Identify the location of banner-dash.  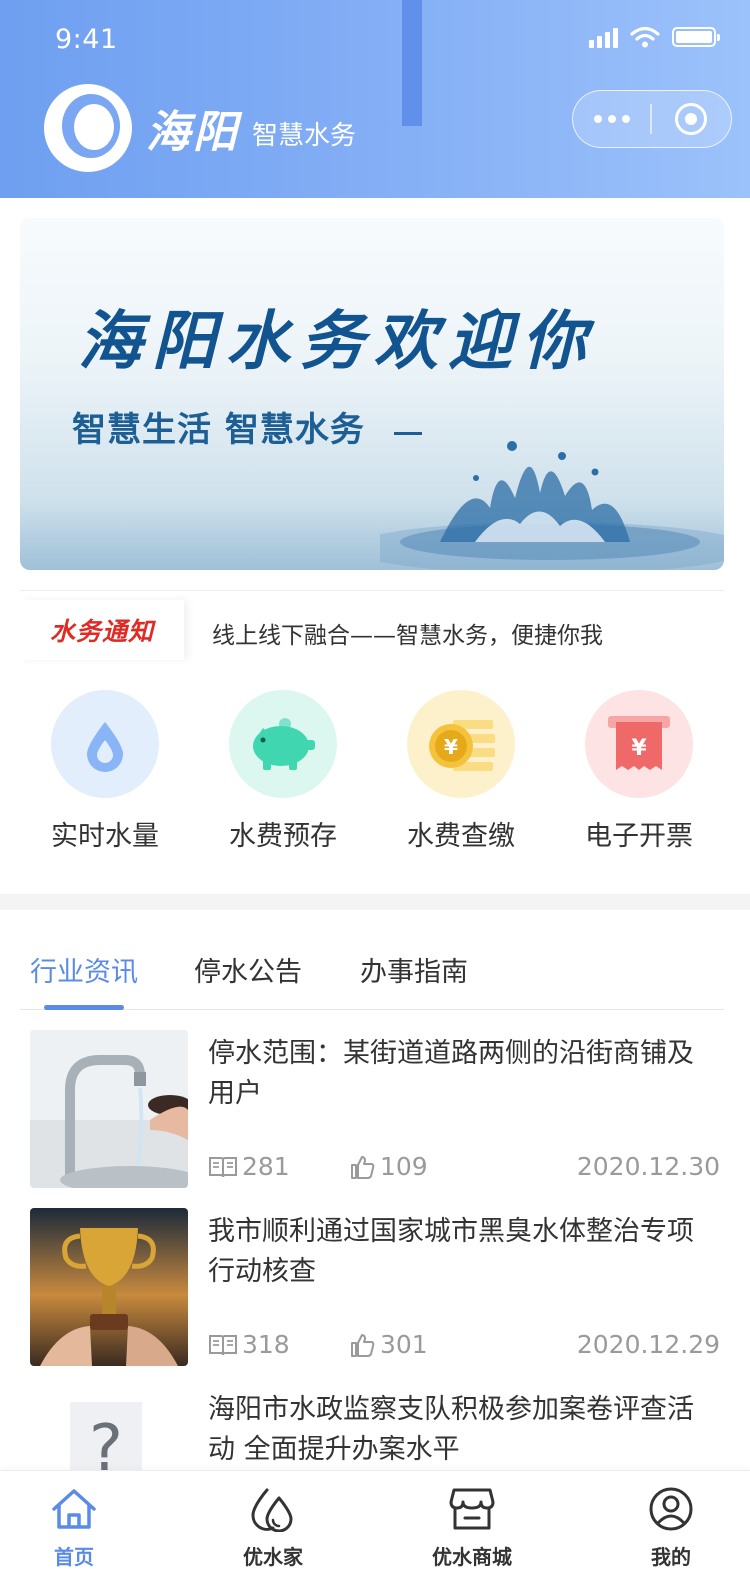
(408, 433).